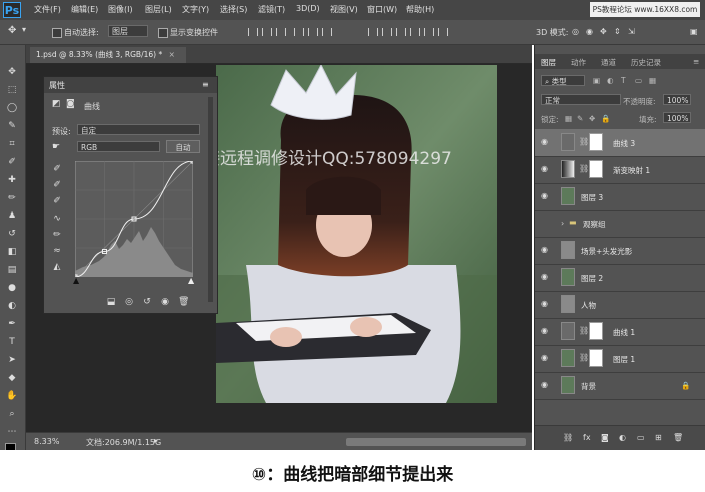 This screenshot has width=705, height=492. Describe the element at coordinates (12, 414) in the screenshot. I see `zoom-tool-icon: ⌕` at that location.